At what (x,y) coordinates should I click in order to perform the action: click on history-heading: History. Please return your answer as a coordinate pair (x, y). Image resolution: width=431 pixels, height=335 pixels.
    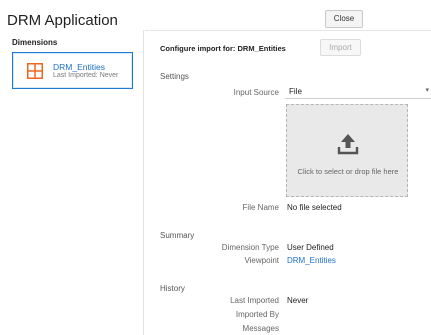
    Looking at the image, I should click on (172, 288).